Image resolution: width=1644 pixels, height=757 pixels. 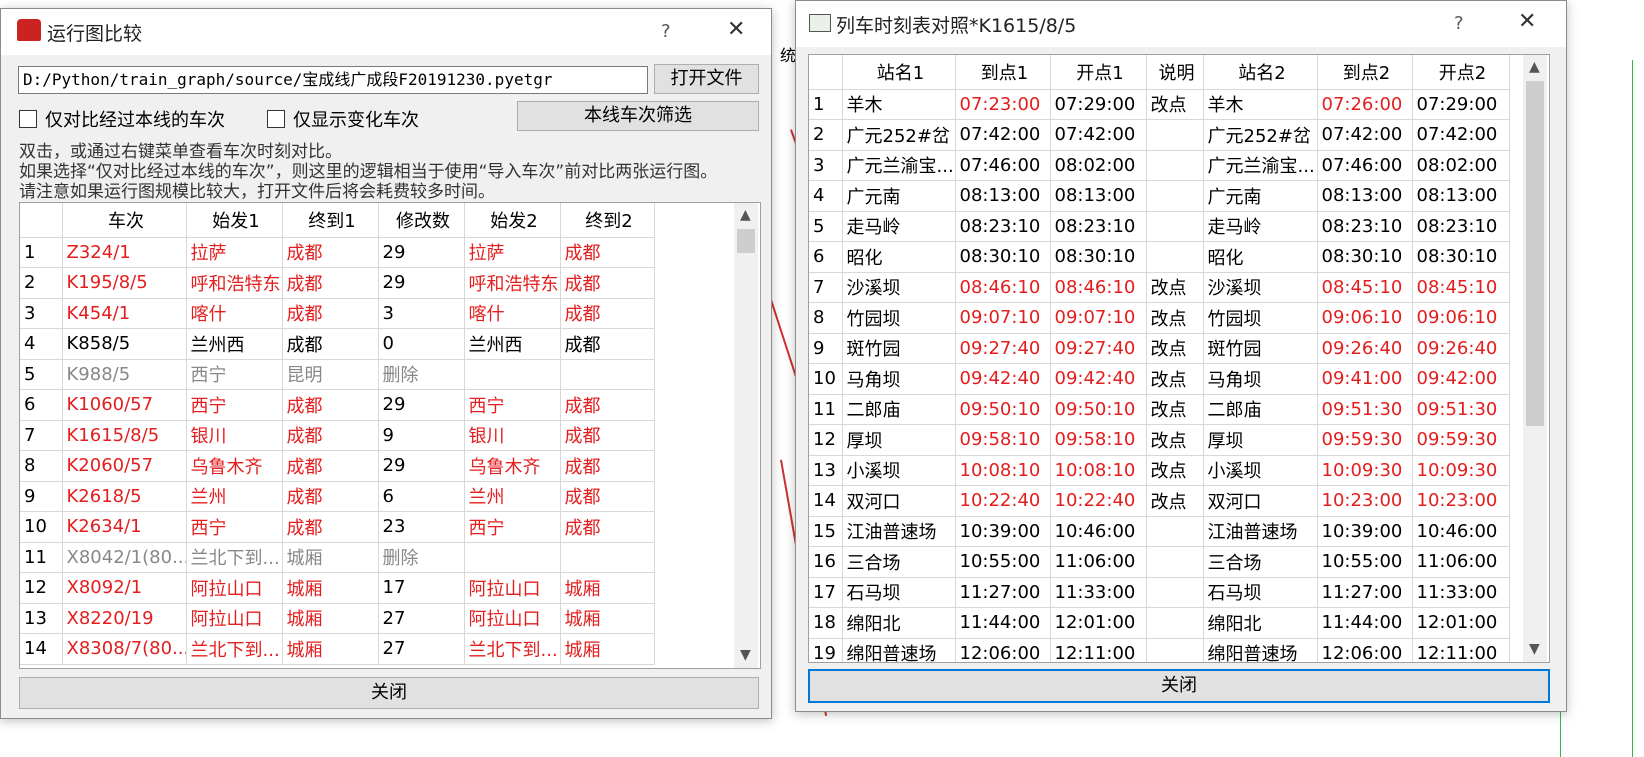 What do you see at coordinates (421, 466) in the screenshot?
I see `table-cell: 29` at bounding box center [421, 466].